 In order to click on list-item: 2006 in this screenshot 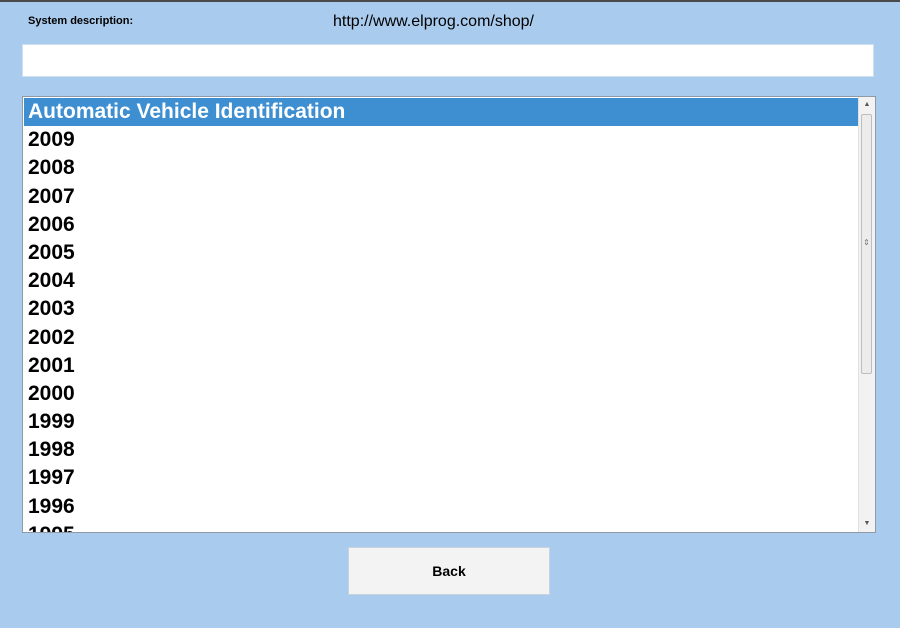, I will do `click(441, 225)`.